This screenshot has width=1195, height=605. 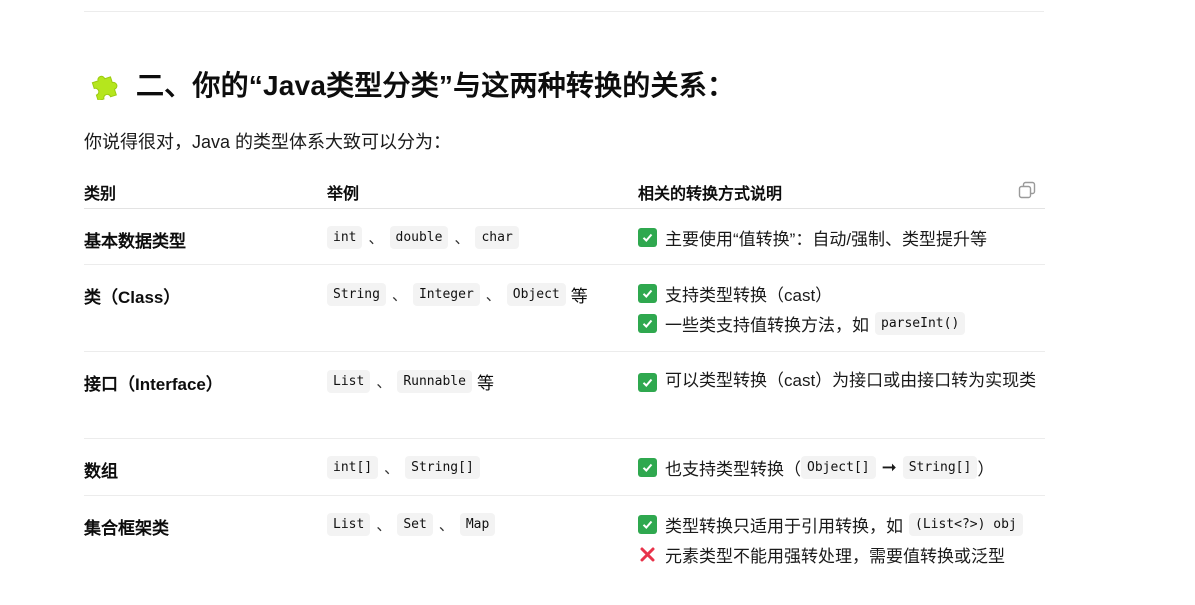 What do you see at coordinates (101, 471) in the screenshot?
I see `row-category: 数组` at bounding box center [101, 471].